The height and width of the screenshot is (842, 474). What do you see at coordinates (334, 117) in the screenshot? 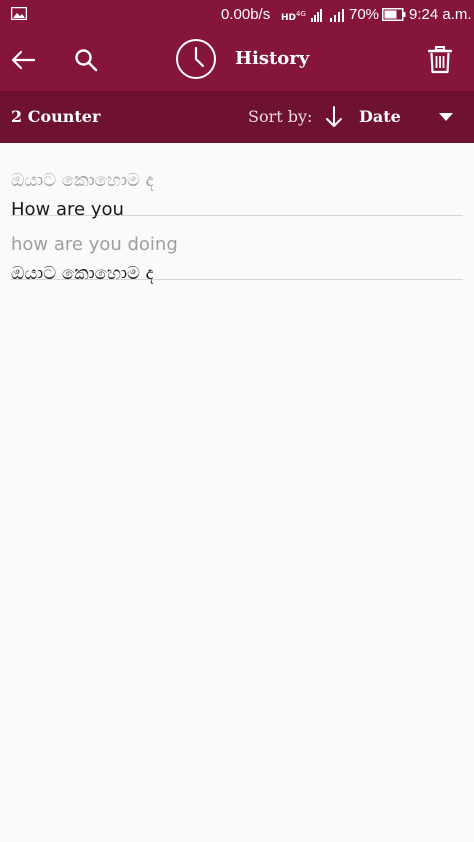
I see `sort-direction-icon` at bounding box center [334, 117].